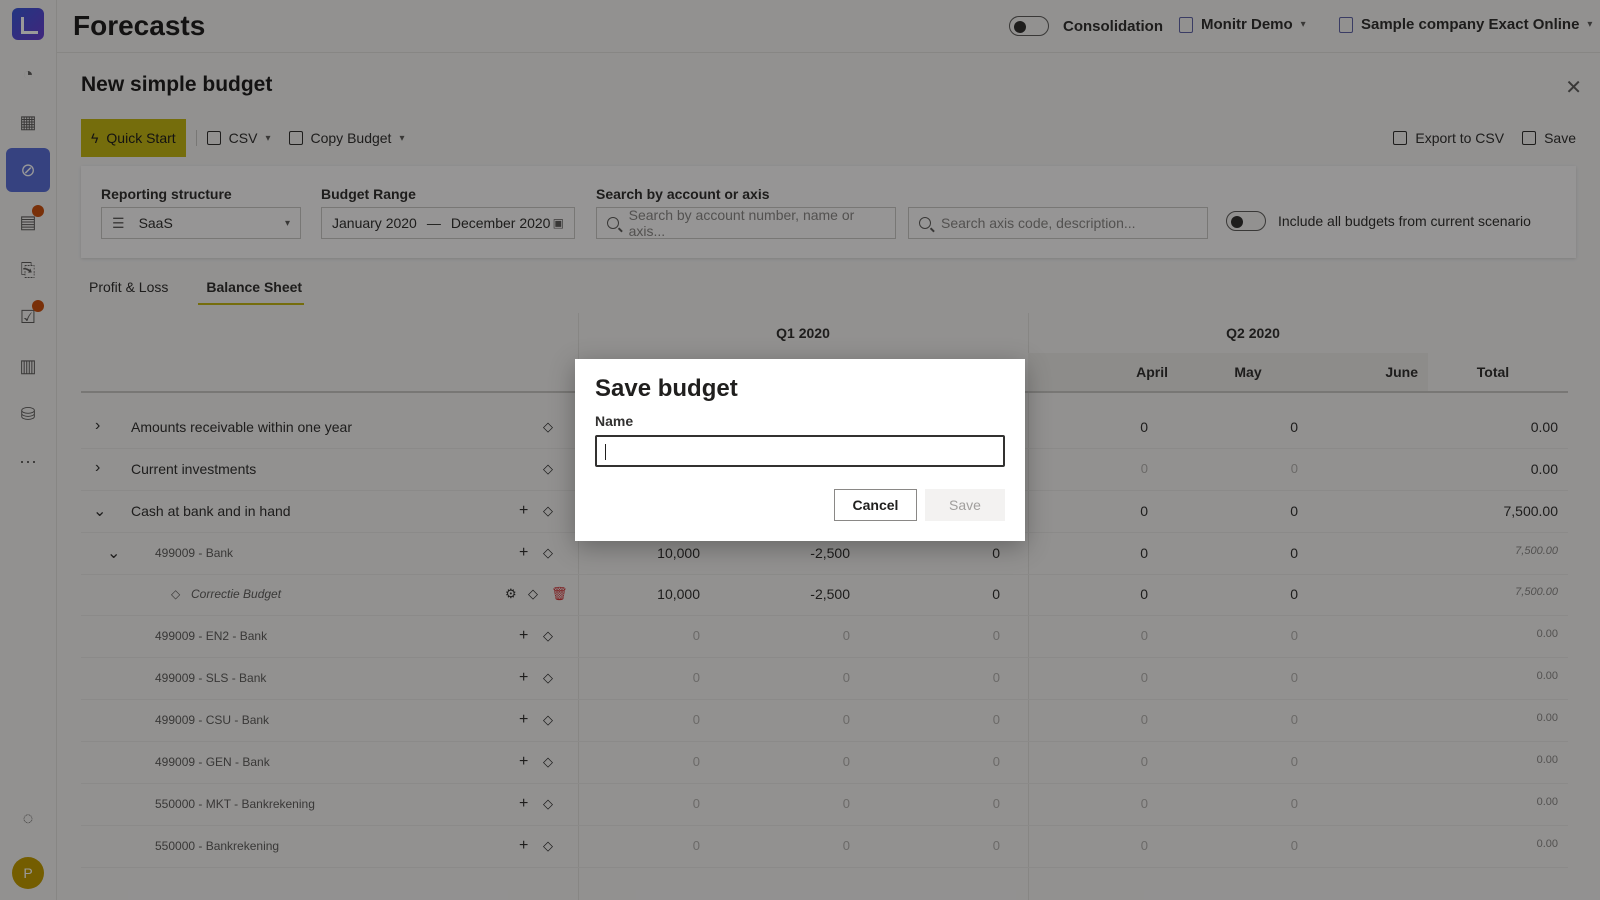  I want to click on cancel-button: Cancel, so click(875, 505).